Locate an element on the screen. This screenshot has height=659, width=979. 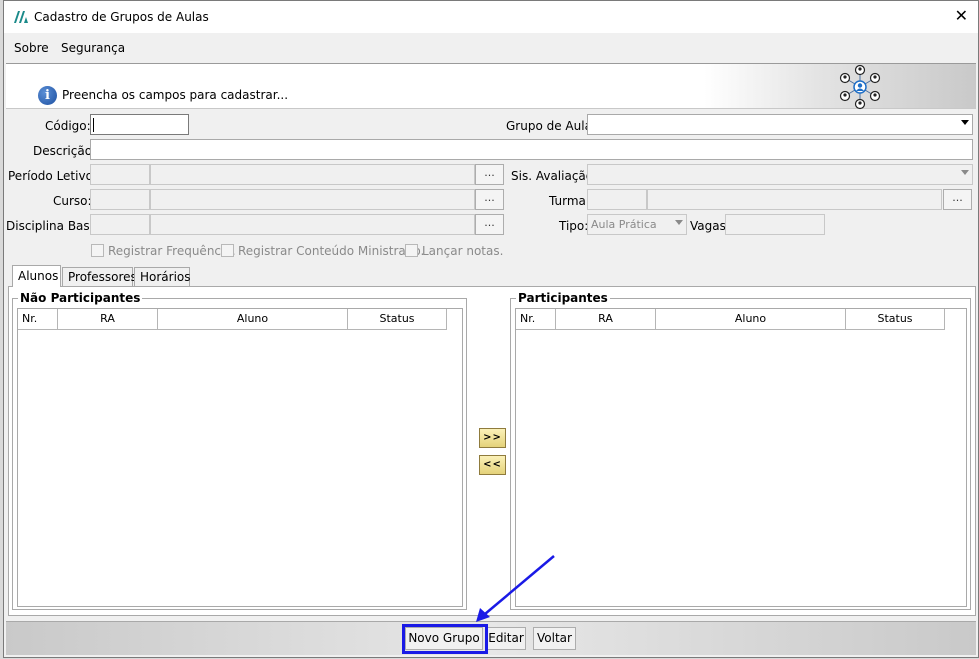
tab-horarios: Horários is located at coordinates (162, 276).